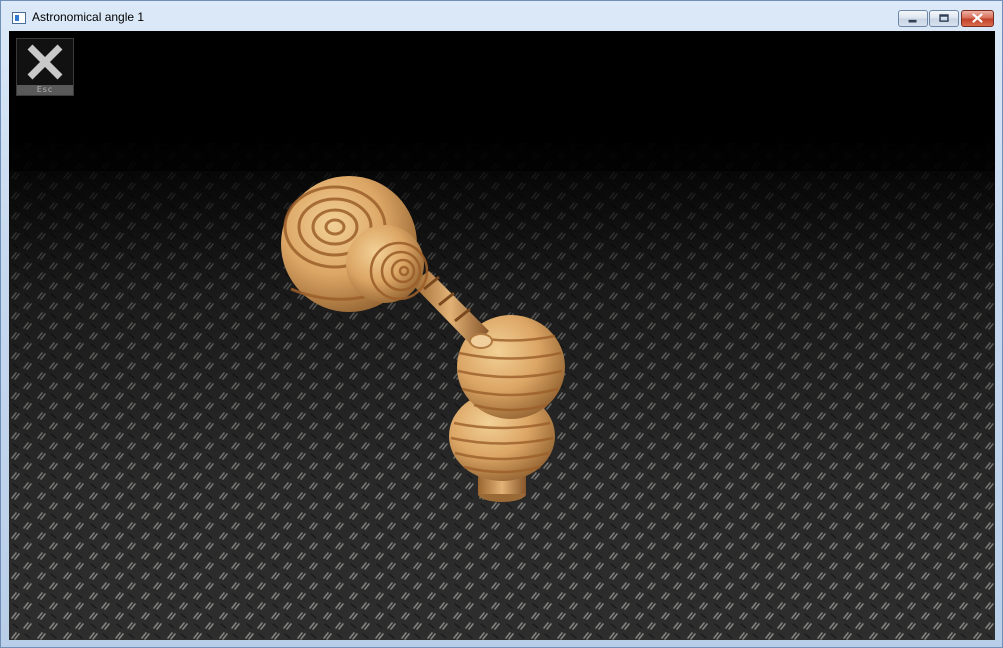 The width and height of the screenshot is (1003, 648). I want to click on x-close-icon, so click(45, 62).